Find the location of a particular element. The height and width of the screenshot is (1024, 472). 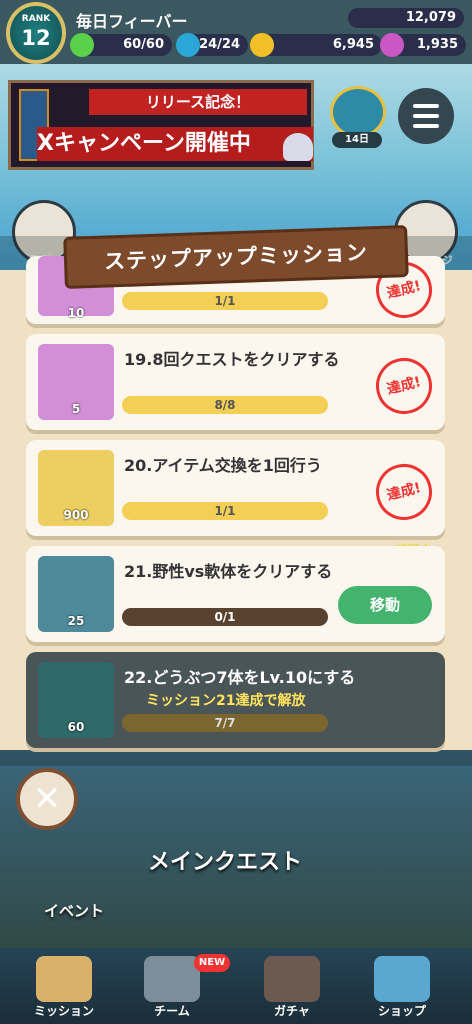

rank-number: 12 is located at coordinates (36, 38).